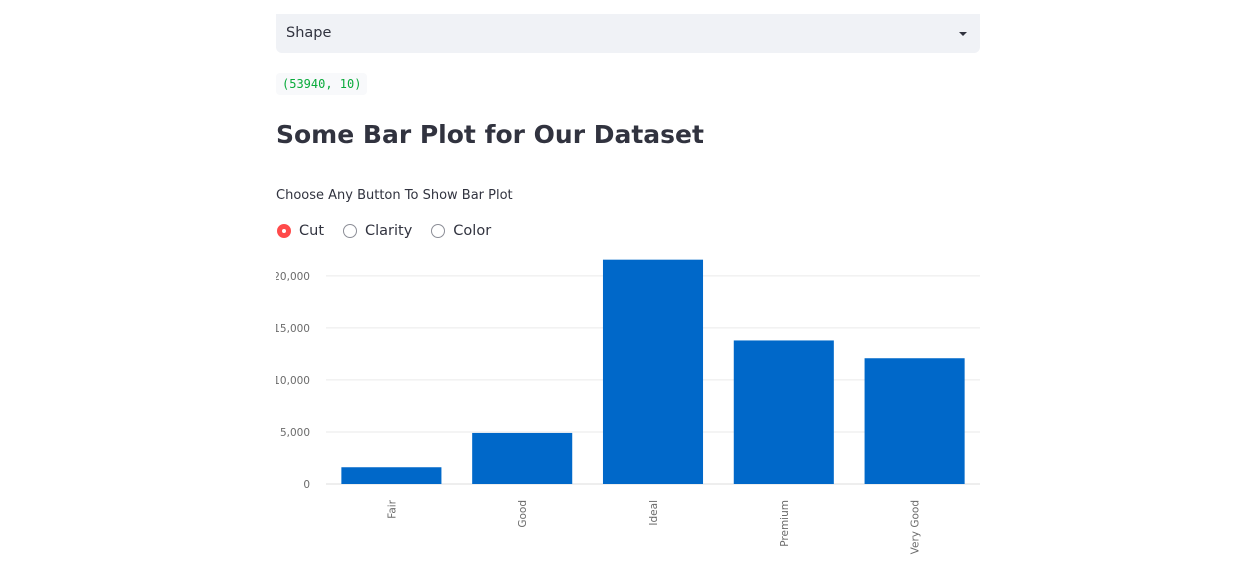  I want to click on y-tick-label: 0, so click(306, 485).